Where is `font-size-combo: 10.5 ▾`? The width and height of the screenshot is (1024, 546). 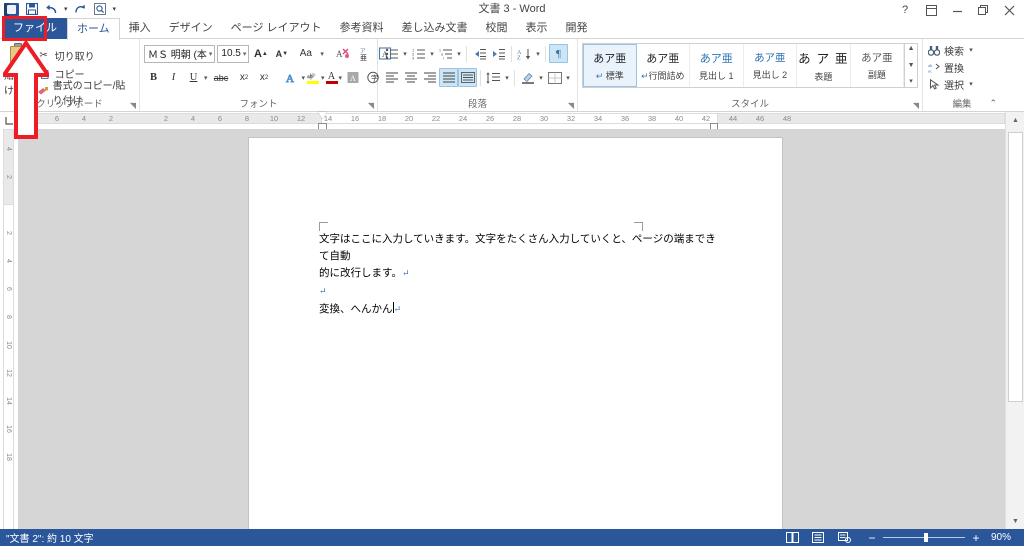 font-size-combo: 10.5 ▾ is located at coordinates (233, 53).